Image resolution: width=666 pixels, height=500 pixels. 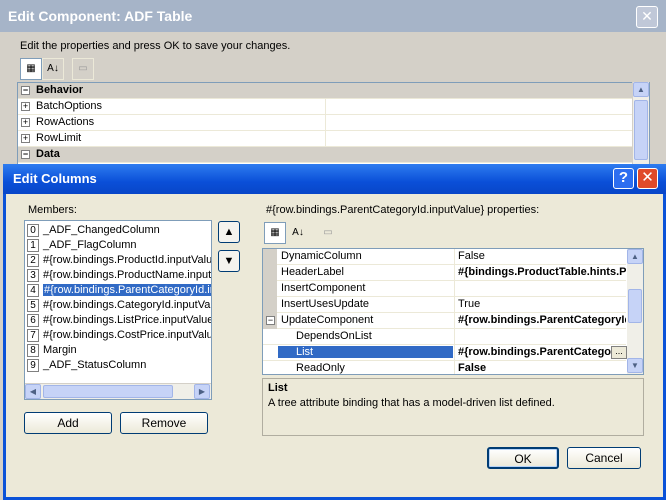 What do you see at coordinates (33, 320) in the screenshot?
I see `member-index: 6` at bounding box center [33, 320].